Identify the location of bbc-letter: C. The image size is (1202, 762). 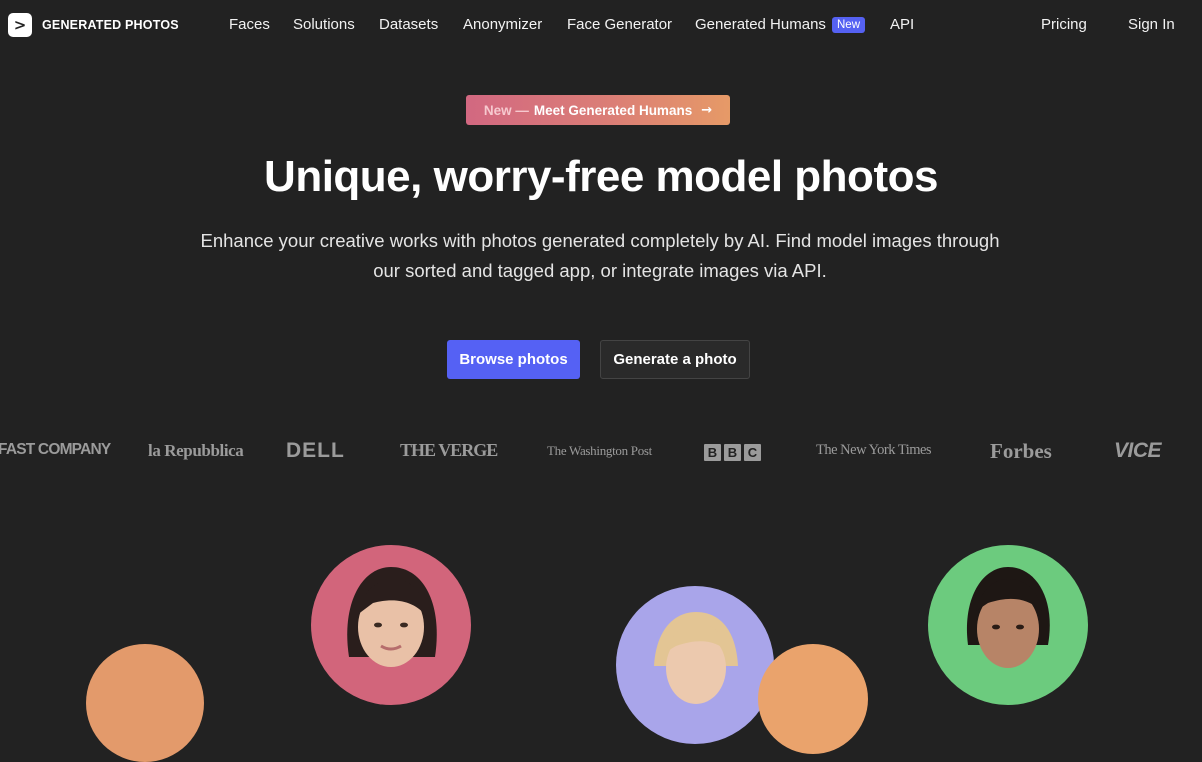
(752, 452).